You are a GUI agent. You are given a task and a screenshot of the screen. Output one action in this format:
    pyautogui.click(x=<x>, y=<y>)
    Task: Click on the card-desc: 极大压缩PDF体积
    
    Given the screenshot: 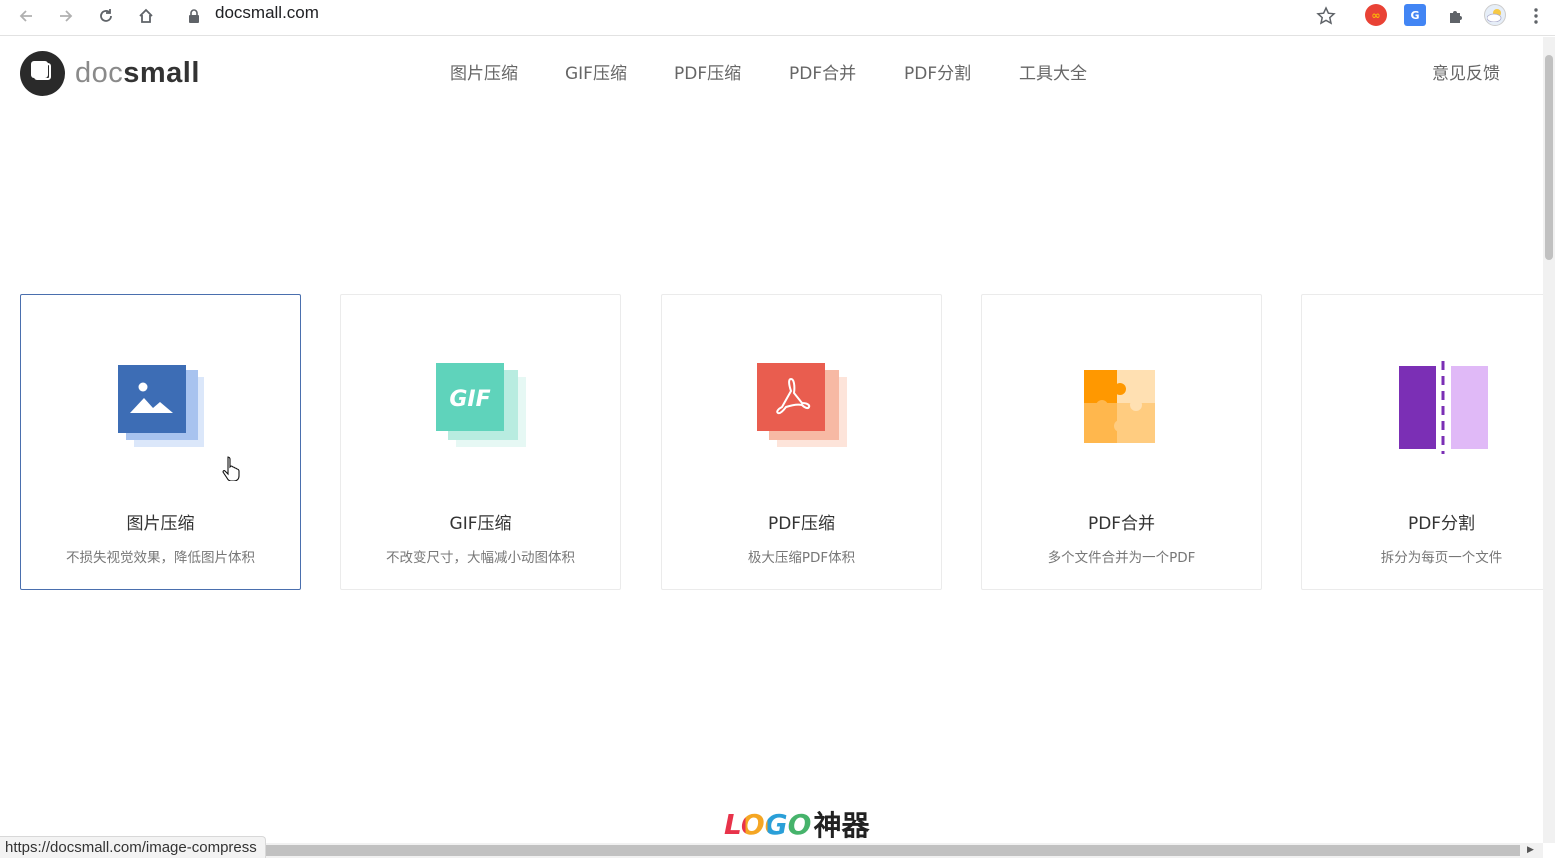 What is the action you would take?
    pyautogui.click(x=801, y=558)
    